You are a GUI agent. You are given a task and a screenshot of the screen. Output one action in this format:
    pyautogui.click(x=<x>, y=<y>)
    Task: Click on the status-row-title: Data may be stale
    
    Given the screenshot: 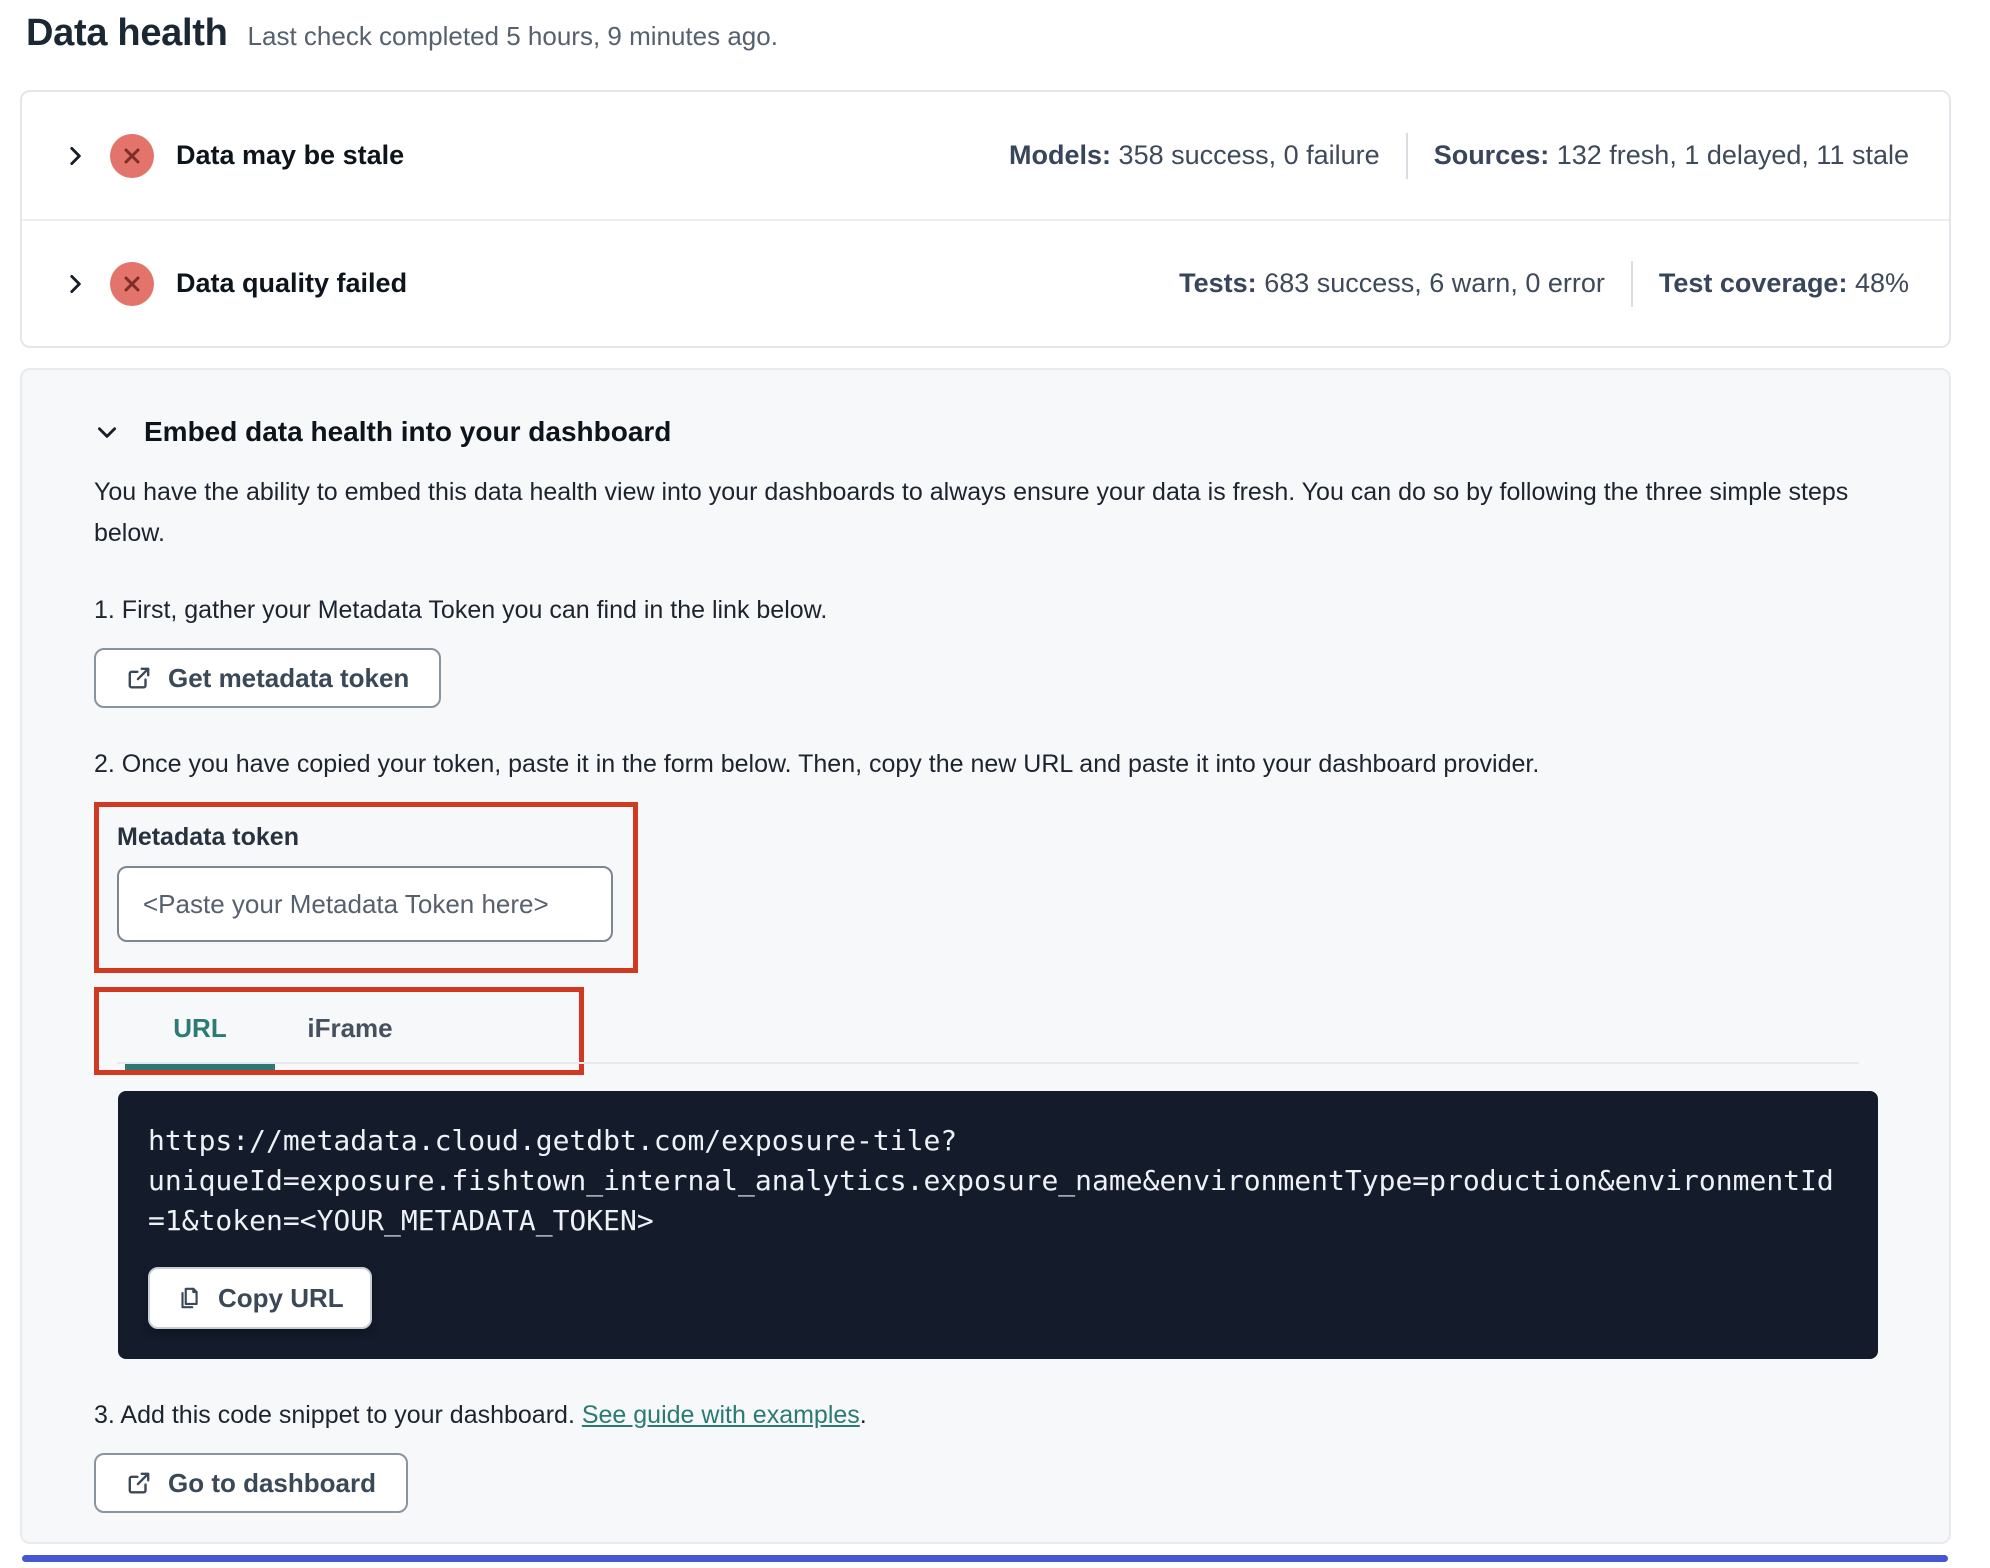 What is the action you would take?
    pyautogui.click(x=290, y=155)
    